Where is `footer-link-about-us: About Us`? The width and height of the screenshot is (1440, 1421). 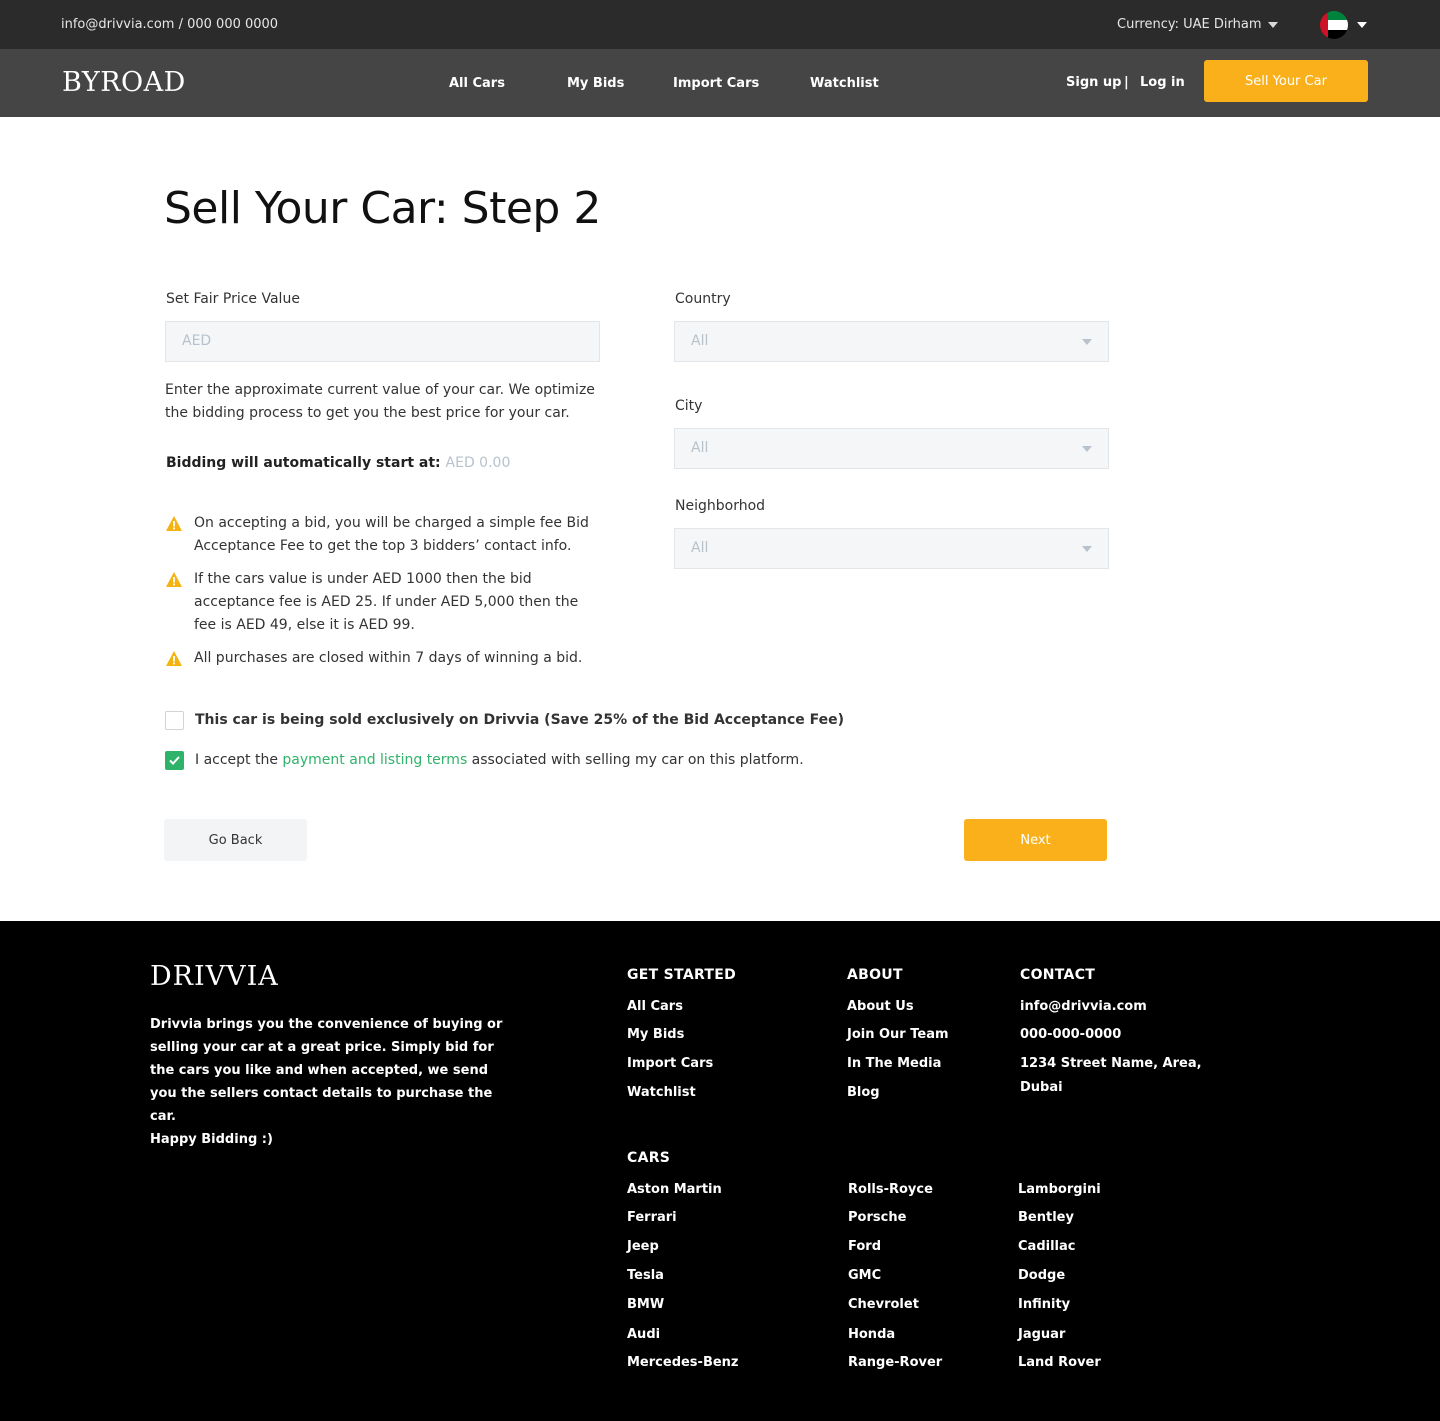
footer-link-about-us: About Us is located at coordinates (880, 1006).